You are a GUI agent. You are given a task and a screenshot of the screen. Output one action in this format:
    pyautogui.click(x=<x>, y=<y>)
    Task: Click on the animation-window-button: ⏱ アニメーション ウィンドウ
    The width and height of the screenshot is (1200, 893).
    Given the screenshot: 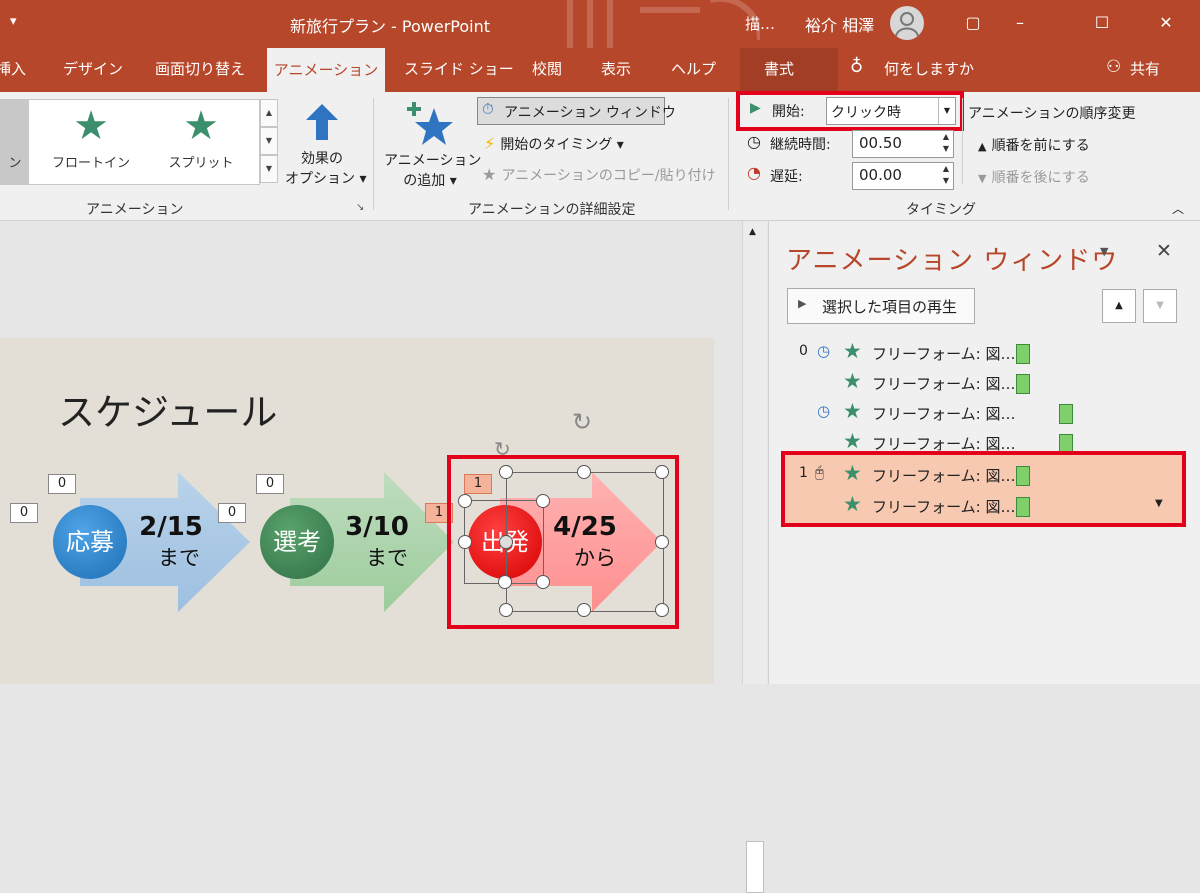 What is the action you would take?
    pyautogui.click(x=576, y=111)
    